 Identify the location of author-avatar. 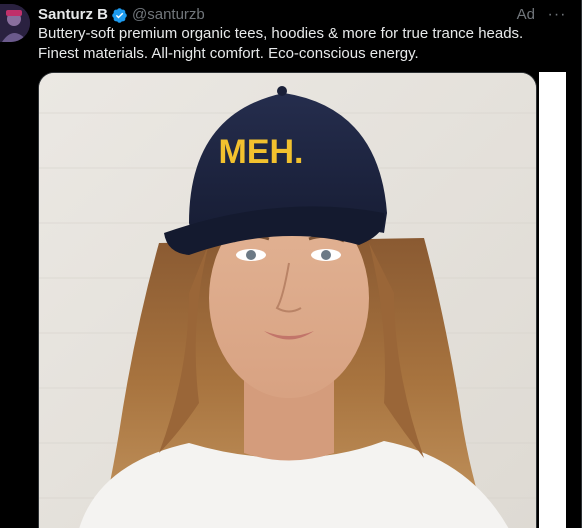
(15, 23).